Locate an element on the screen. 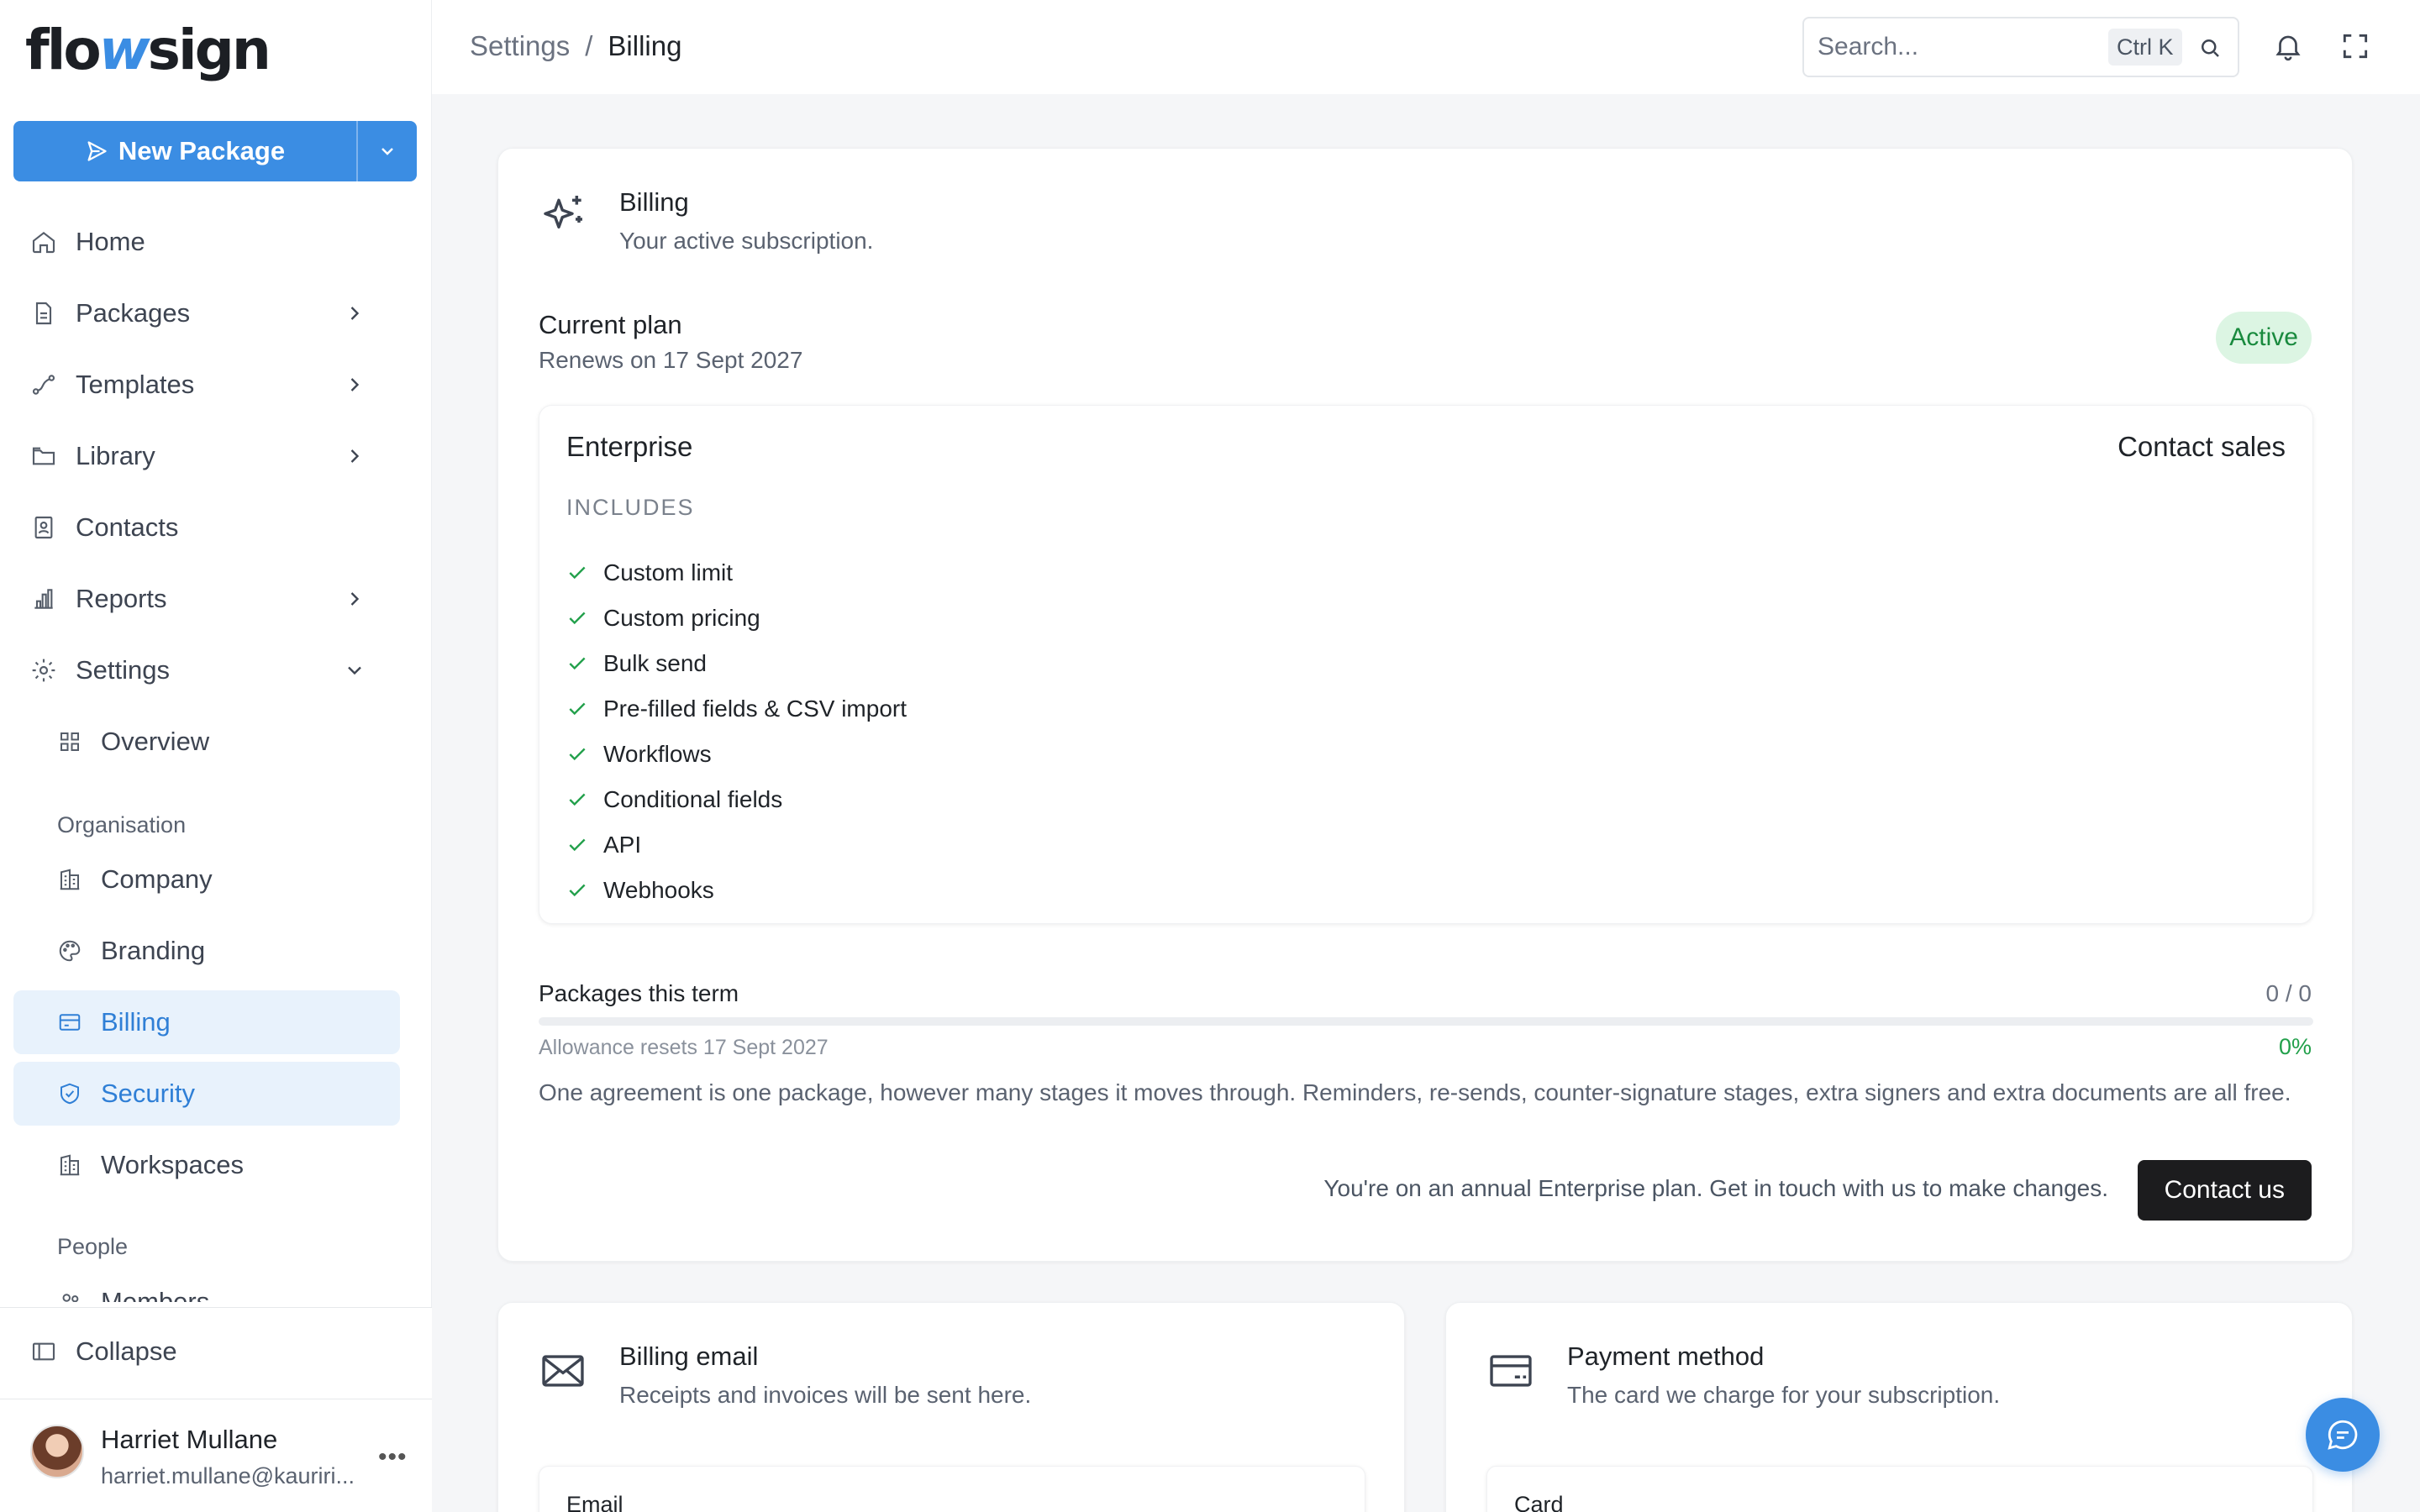  users-icon is located at coordinates (69, 1295).